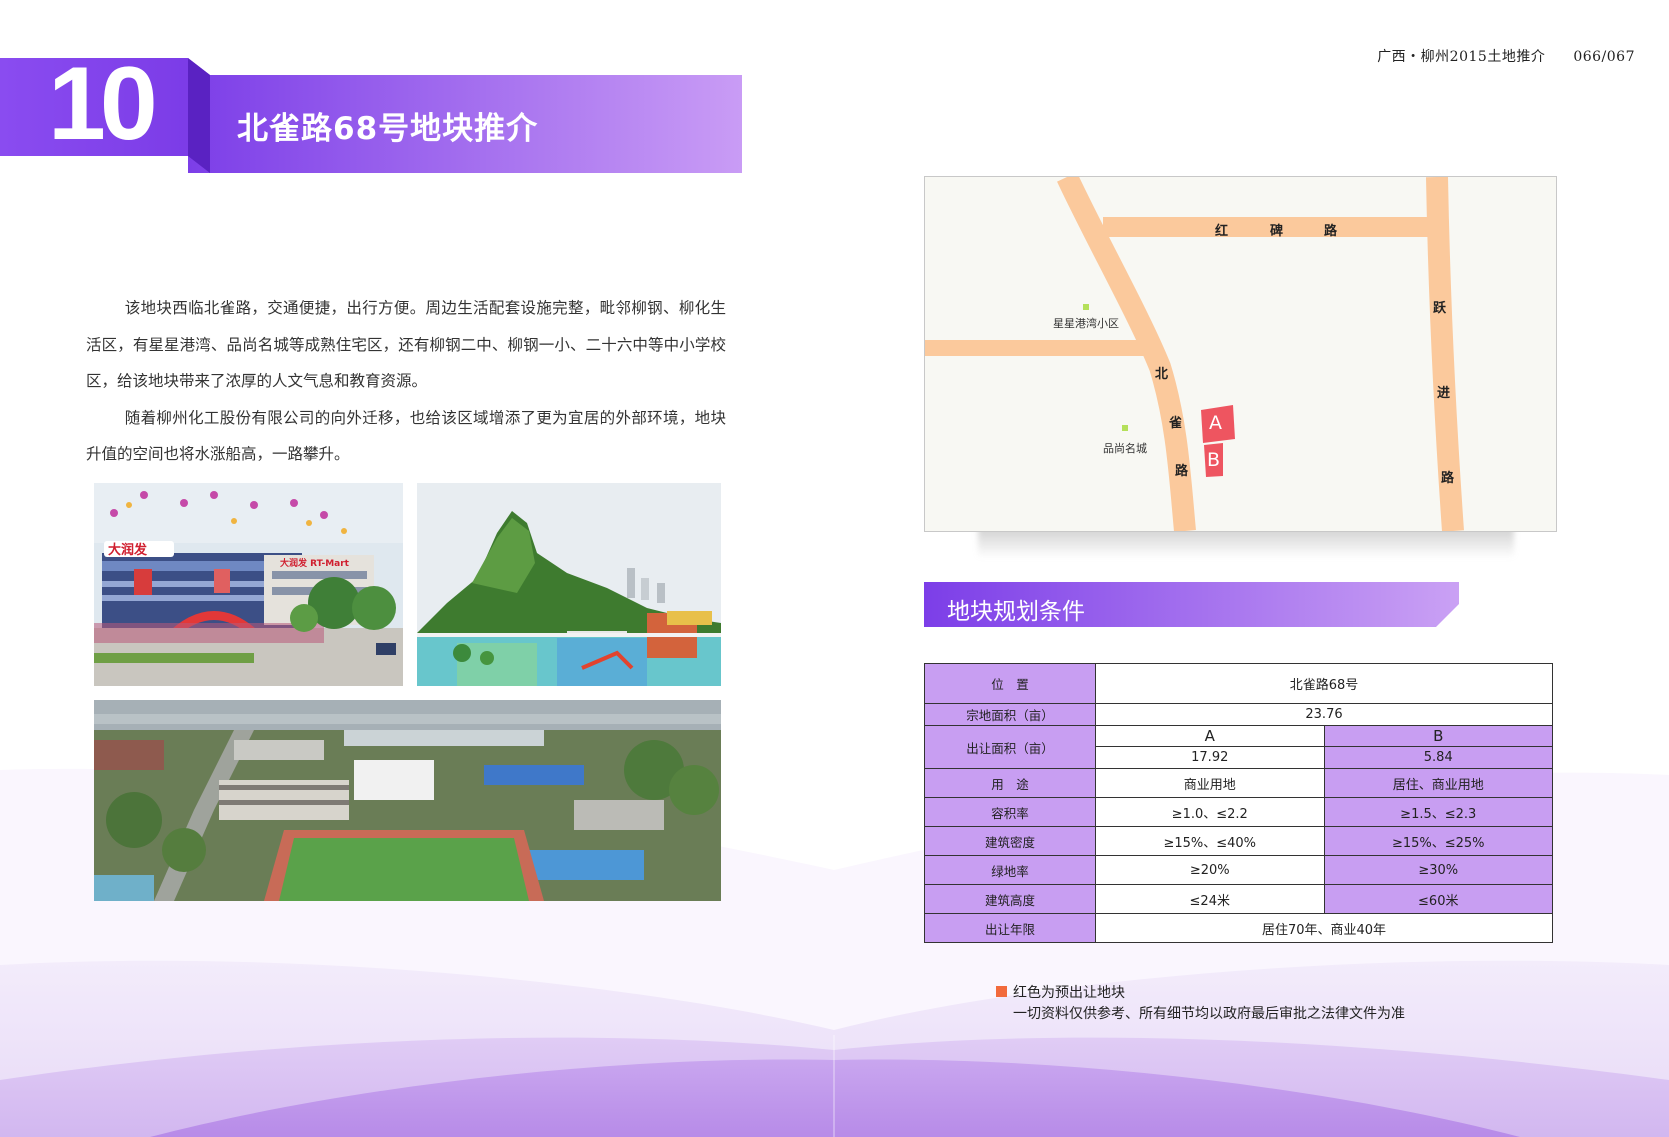 Image resolution: width=1669 pixels, height=1137 pixels. Describe the element at coordinates (1438, 736) in the screenshot. I see `cell-plot-b-header: B` at that location.